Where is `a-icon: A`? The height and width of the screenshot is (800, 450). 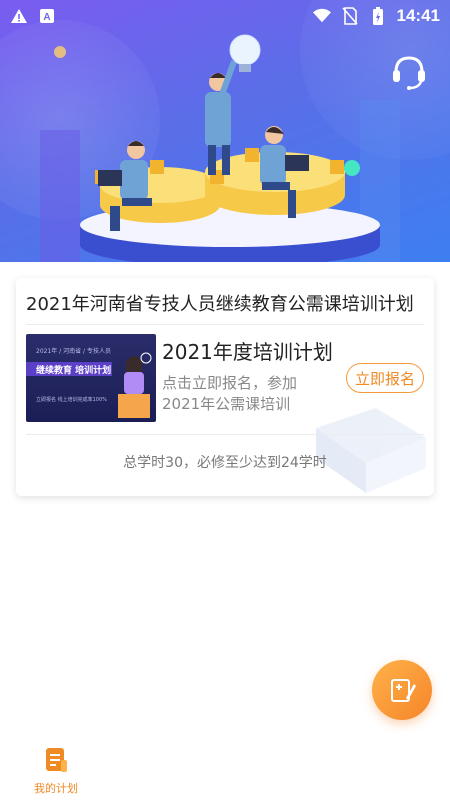
a-icon: A is located at coordinates (47, 16).